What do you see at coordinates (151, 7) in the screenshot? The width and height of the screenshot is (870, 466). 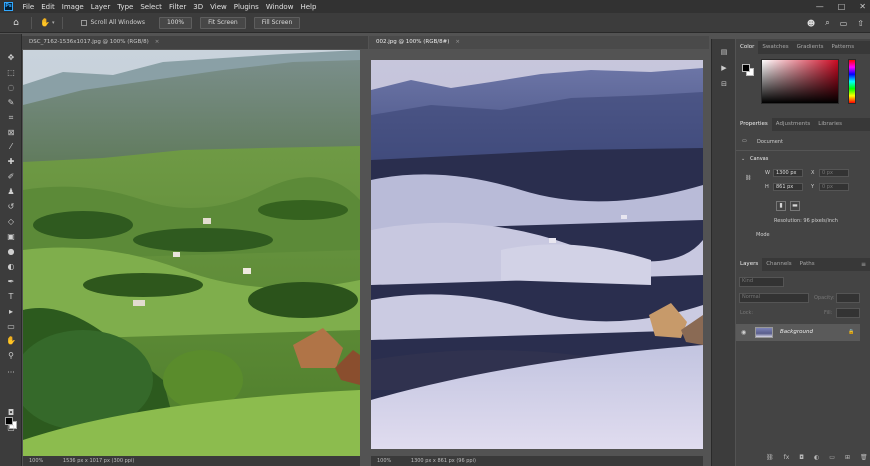 I see `menu-select: Select` at bounding box center [151, 7].